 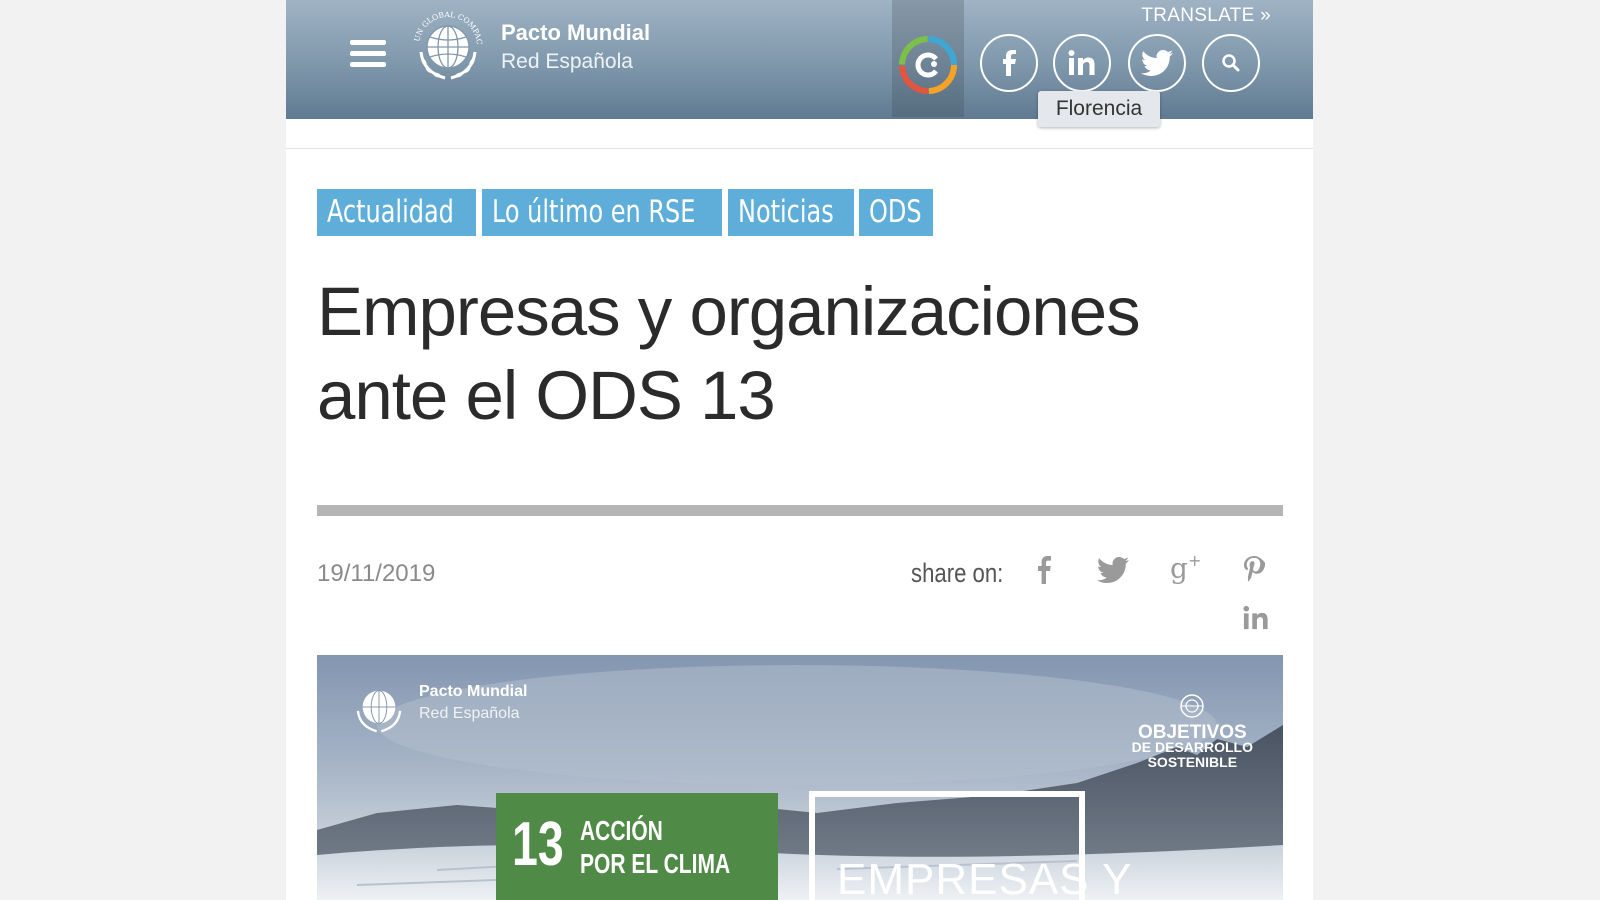 I want to click on tag-actualidad: Actualidad, so click(x=396, y=212).